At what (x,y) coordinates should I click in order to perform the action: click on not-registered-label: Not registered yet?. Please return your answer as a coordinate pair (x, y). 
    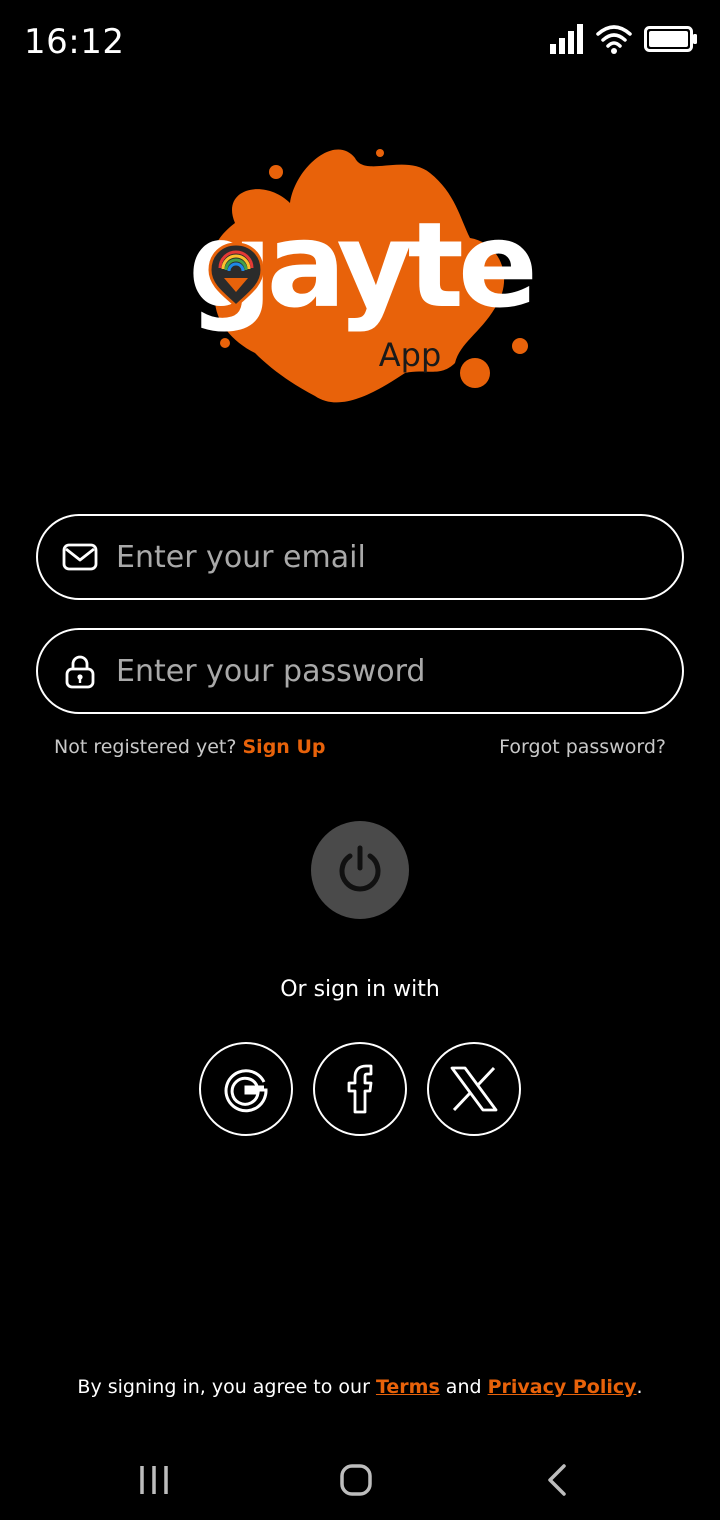
    Looking at the image, I should click on (145, 747).